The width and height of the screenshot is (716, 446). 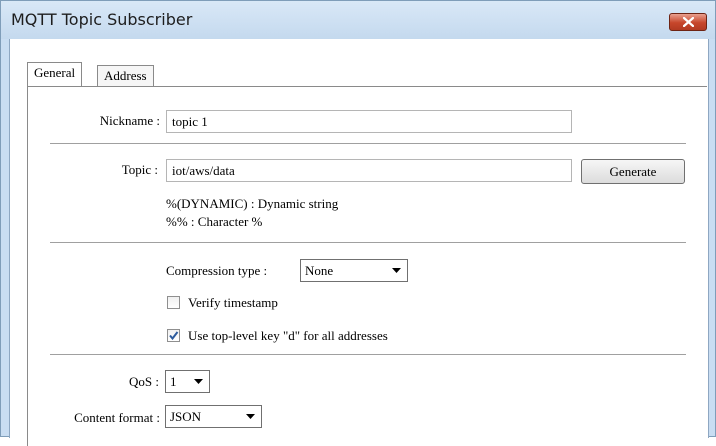 What do you see at coordinates (369, 170) in the screenshot?
I see `topic-field: iot/aws/data` at bounding box center [369, 170].